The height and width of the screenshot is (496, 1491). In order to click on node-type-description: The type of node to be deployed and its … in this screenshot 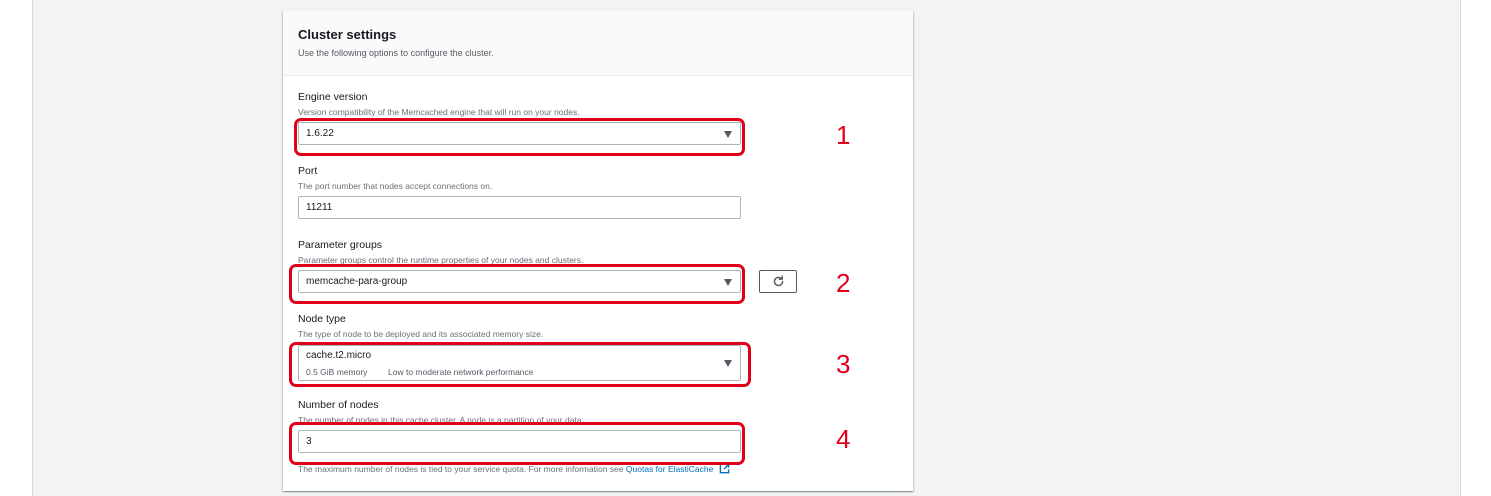, I will do `click(421, 334)`.